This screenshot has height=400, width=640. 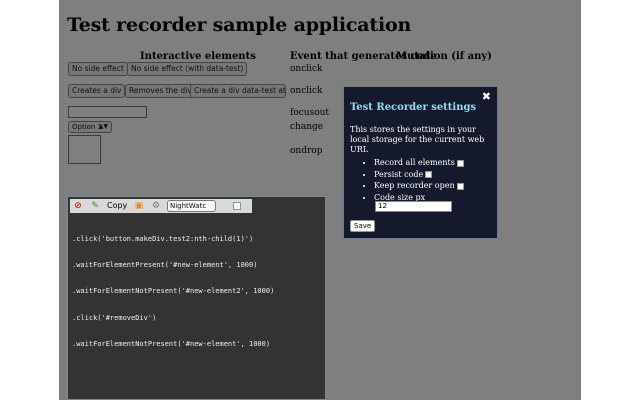 What do you see at coordinates (156, 206) in the screenshot?
I see `gear-icon: ⚙` at bounding box center [156, 206].